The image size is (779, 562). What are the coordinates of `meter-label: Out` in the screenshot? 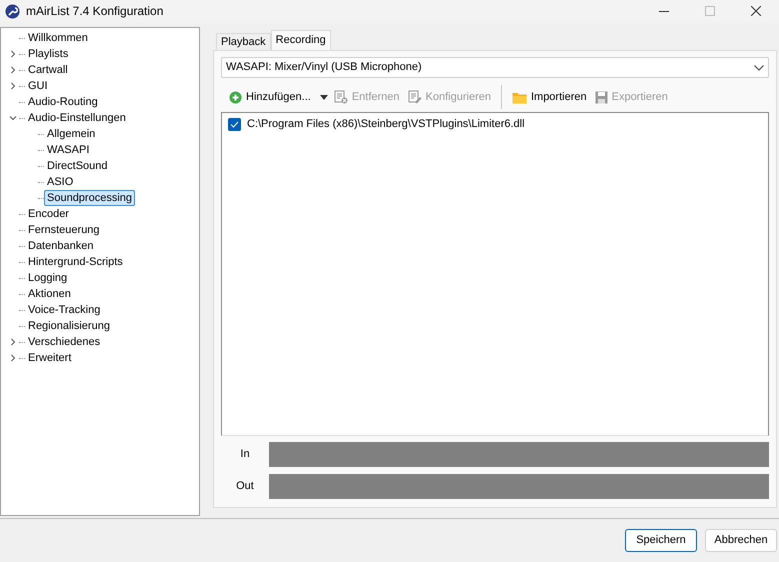 It's located at (245, 486).